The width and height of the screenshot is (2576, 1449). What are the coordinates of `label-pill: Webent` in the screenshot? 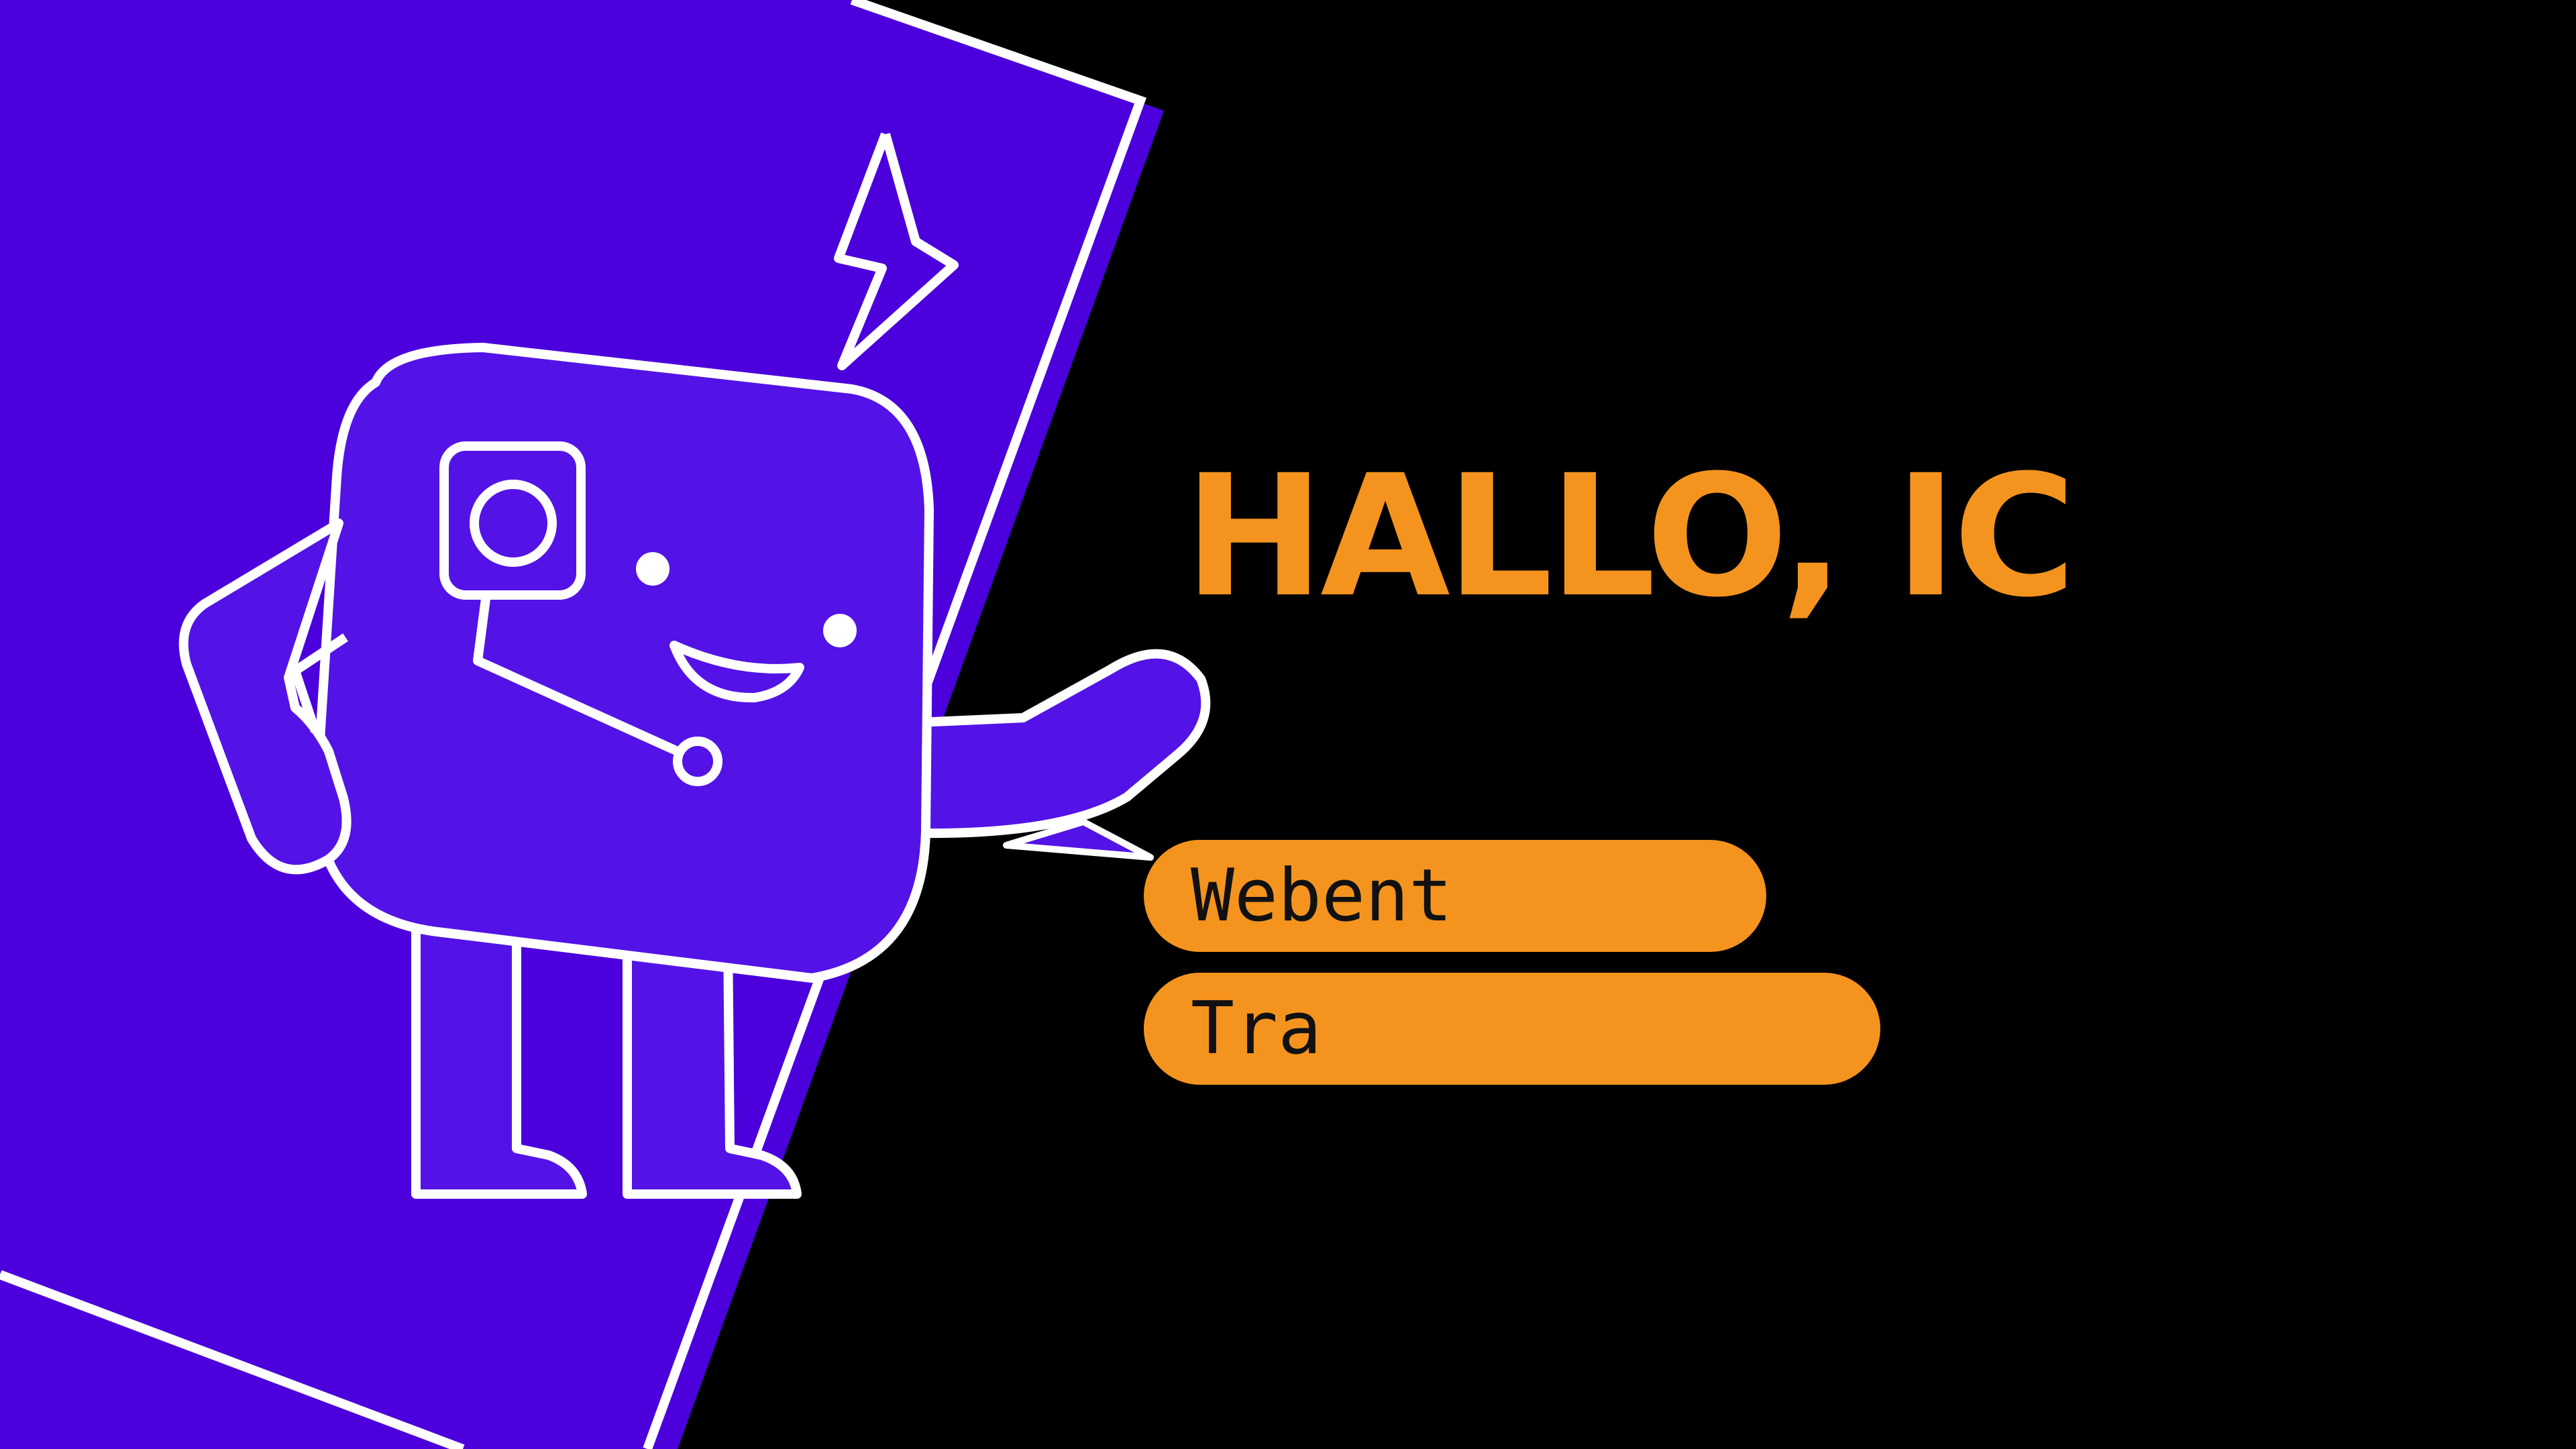 It's located at (1455, 896).